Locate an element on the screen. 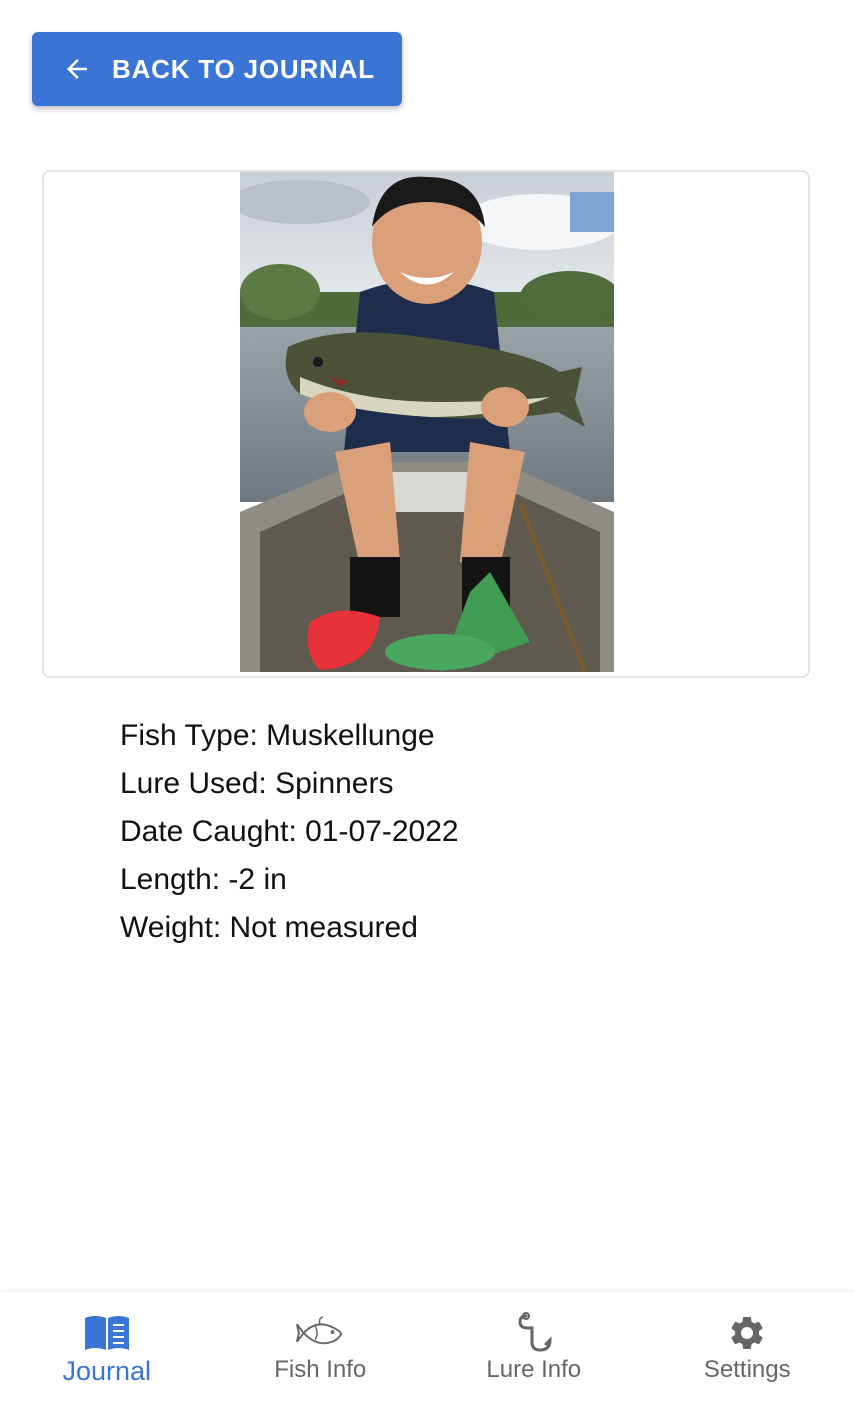 The image size is (854, 1402). nav-label-lure-info: Lure Info is located at coordinates (534, 1369).